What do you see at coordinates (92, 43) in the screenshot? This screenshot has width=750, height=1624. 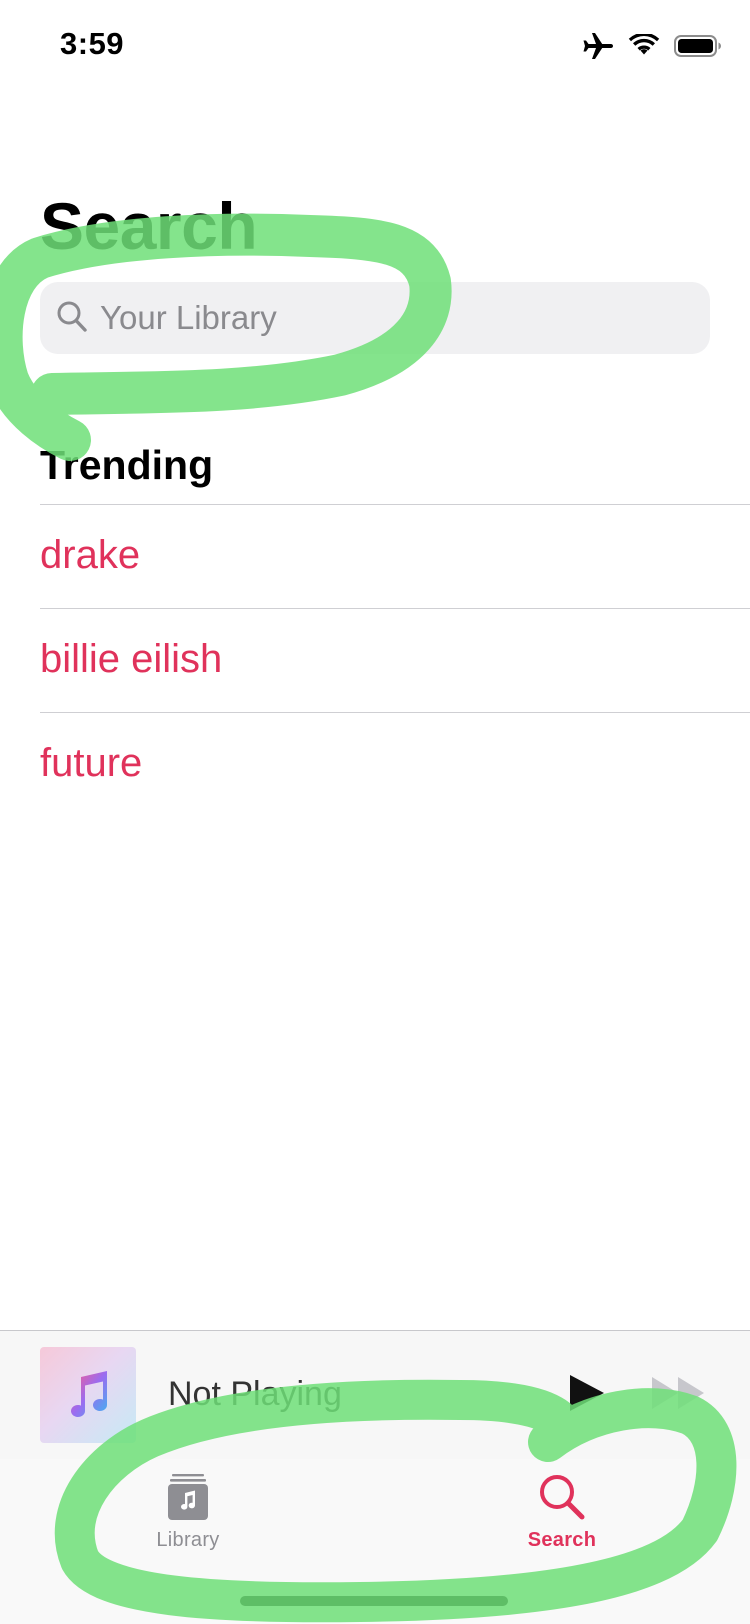 I see `status-time: 3:59` at bounding box center [92, 43].